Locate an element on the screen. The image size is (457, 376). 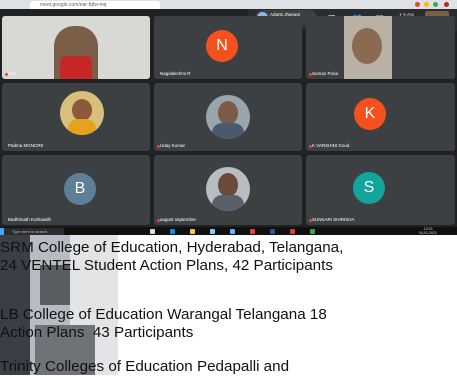
participant-name: Nagalakshmi R is located at coordinates (175, 73).